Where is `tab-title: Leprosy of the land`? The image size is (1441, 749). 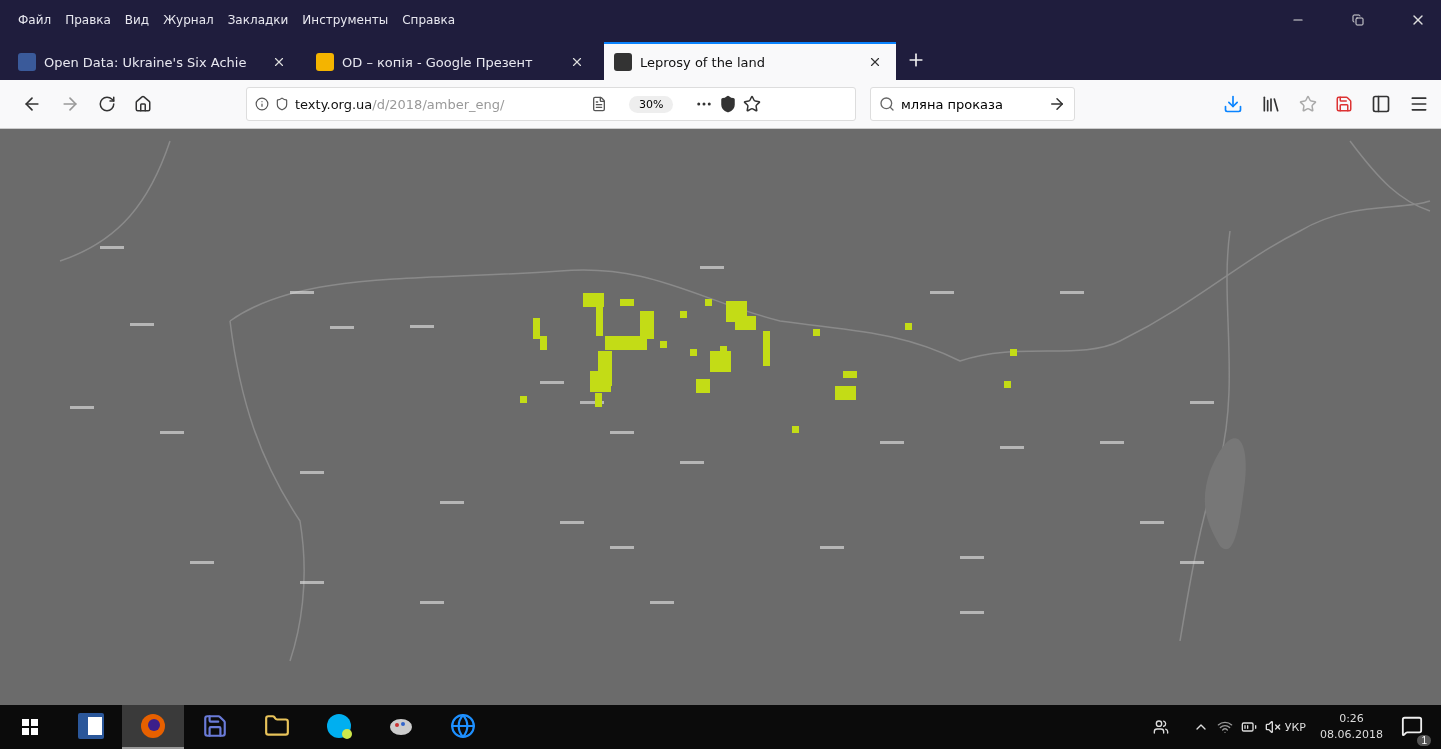
tab-title: Leprosy of the land is located at coordinates (703, 62).